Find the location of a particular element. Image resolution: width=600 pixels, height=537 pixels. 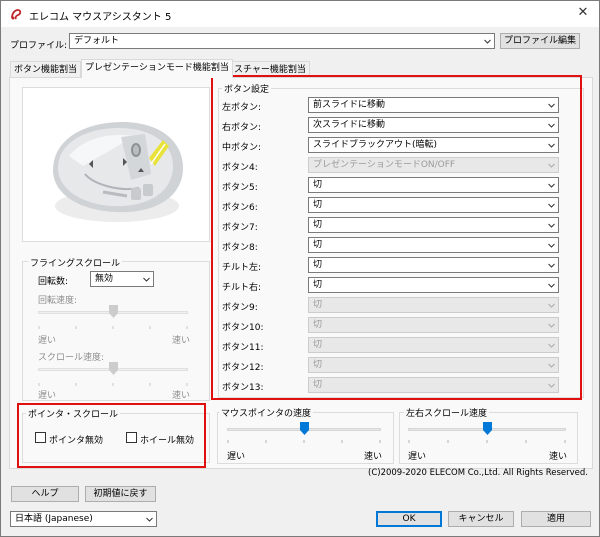

profile-edit-button: プロファイル編集 is located at coordinates (540, 41).